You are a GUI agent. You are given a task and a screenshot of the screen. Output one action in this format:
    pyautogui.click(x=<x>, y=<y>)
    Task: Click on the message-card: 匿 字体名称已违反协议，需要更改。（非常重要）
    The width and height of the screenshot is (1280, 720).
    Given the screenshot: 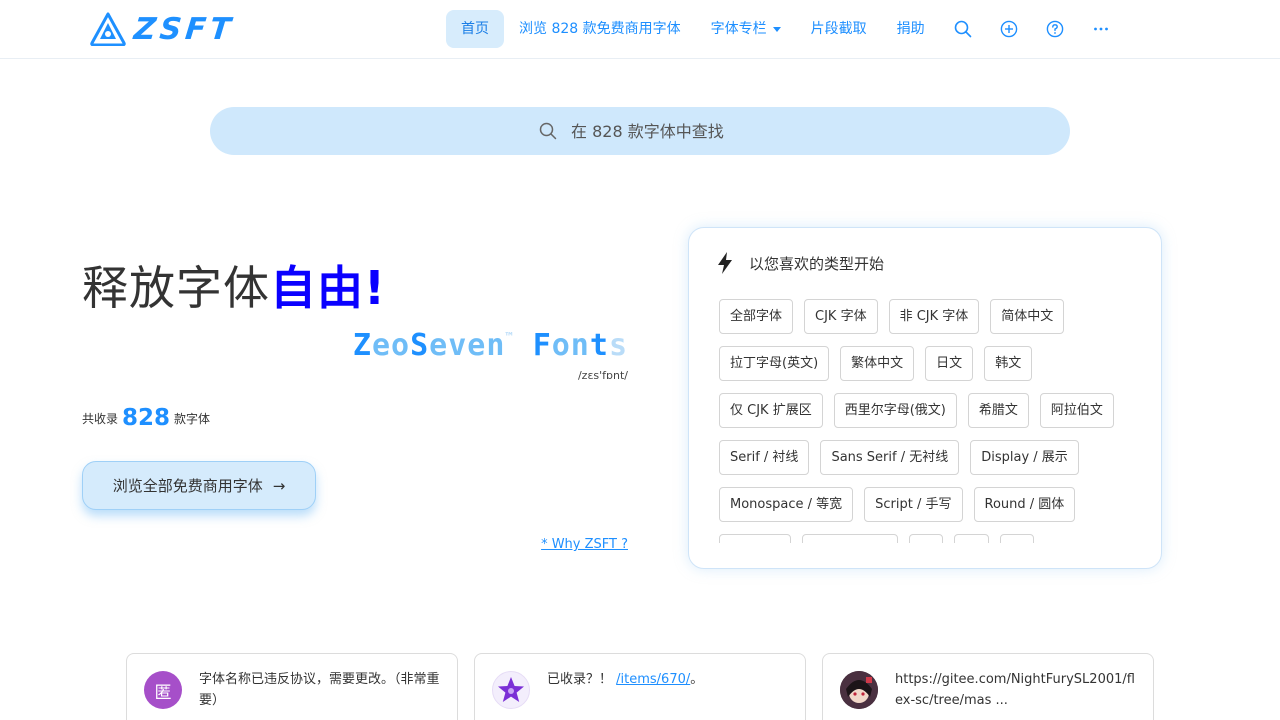 What is the action you would take?
    pyautogui.click(x=292, y=686)
    